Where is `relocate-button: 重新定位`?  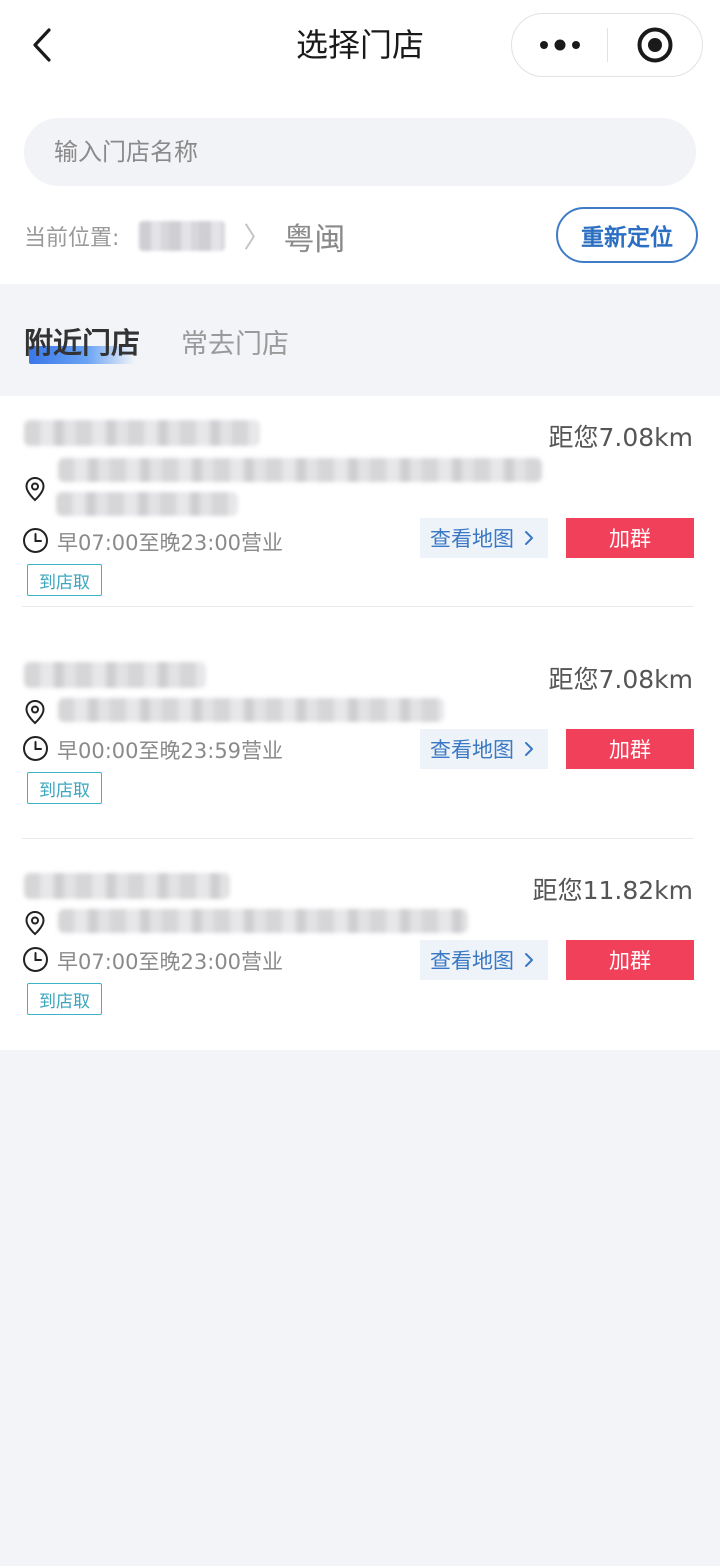
relocate-button: 重新定位 is located at coordinates (627, 235).